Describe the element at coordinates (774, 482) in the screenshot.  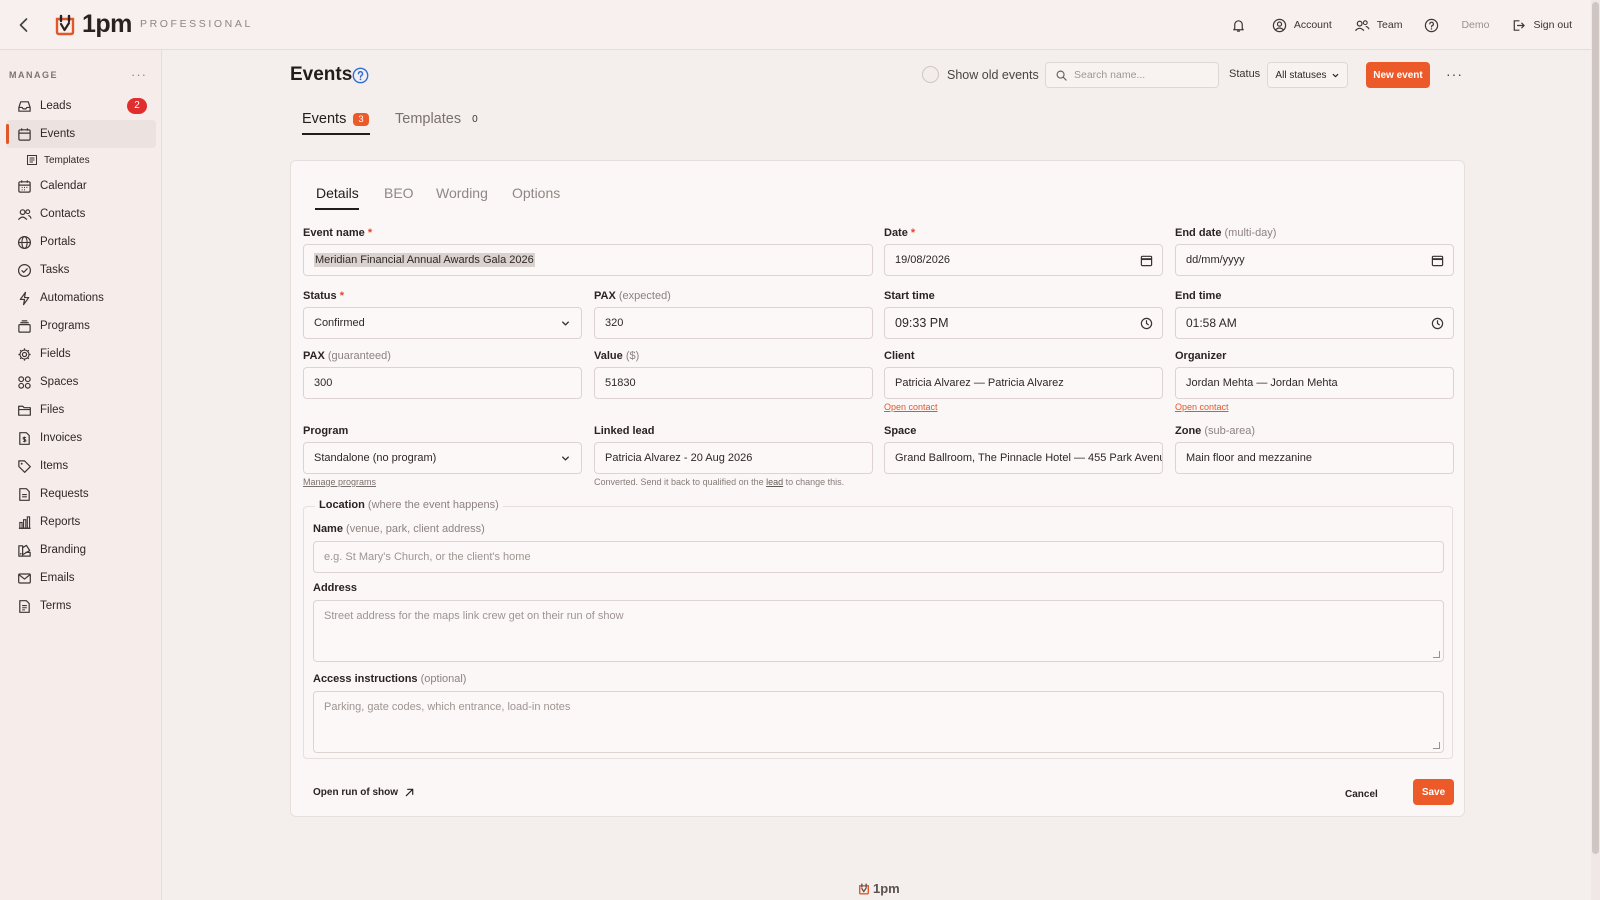
I see `lead-link: lead` at that location.